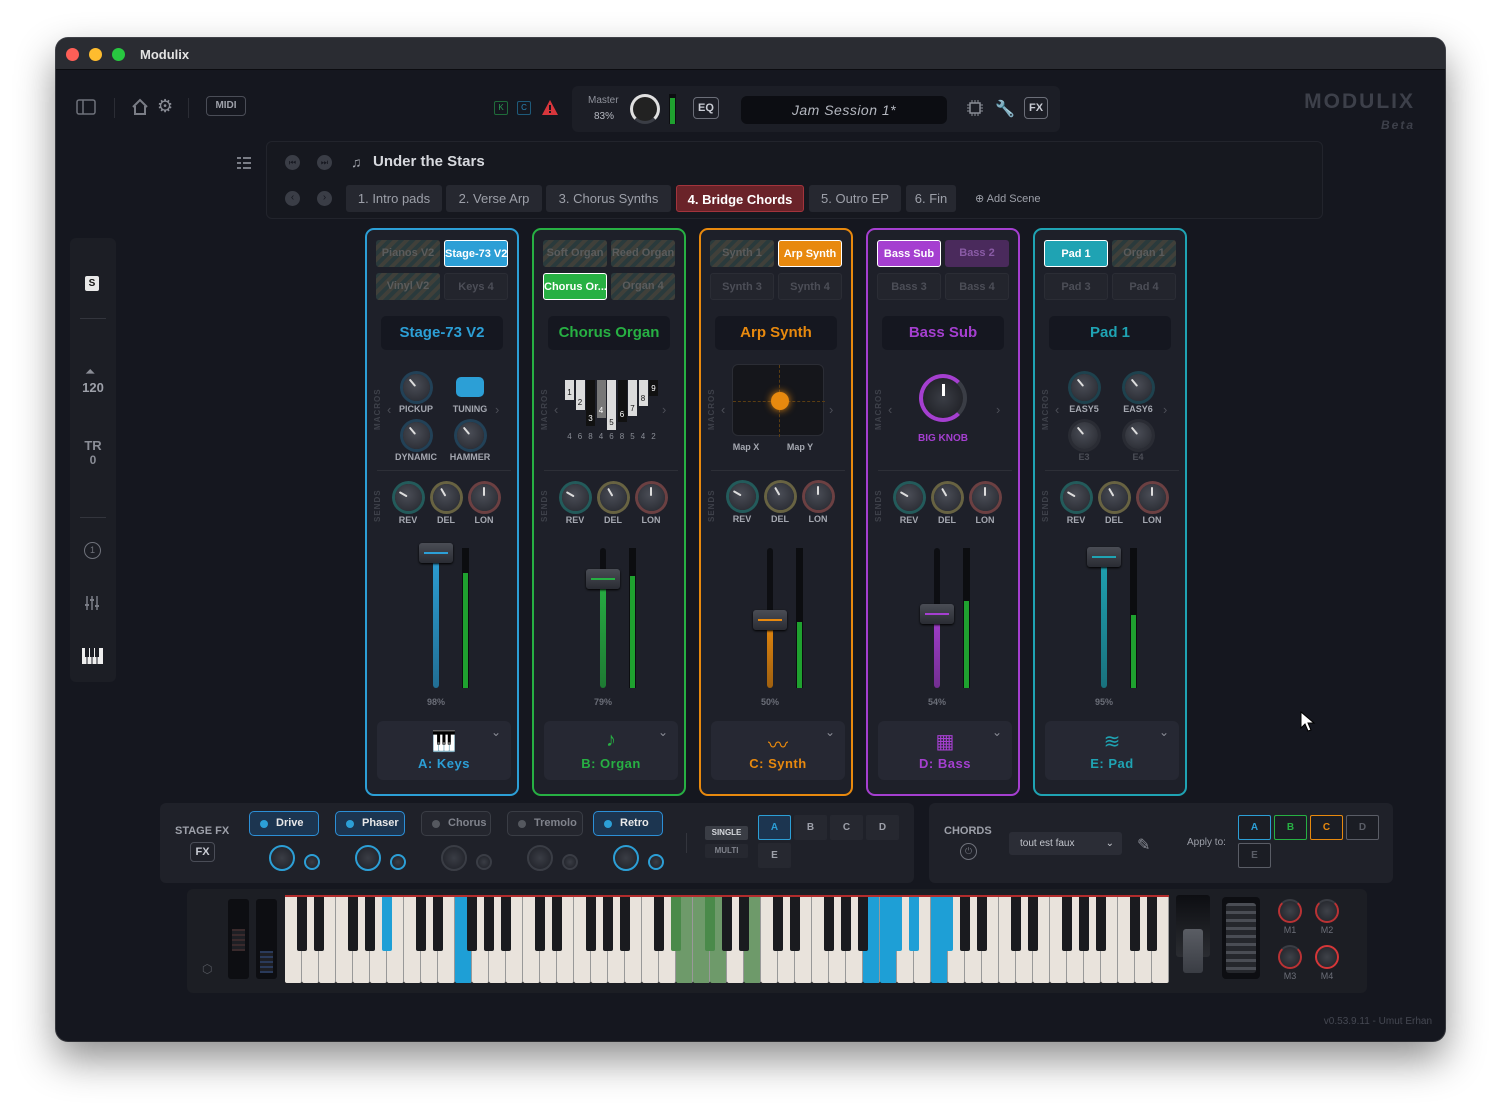  I want to click on chord-target-e: E, so click(1254, 855).